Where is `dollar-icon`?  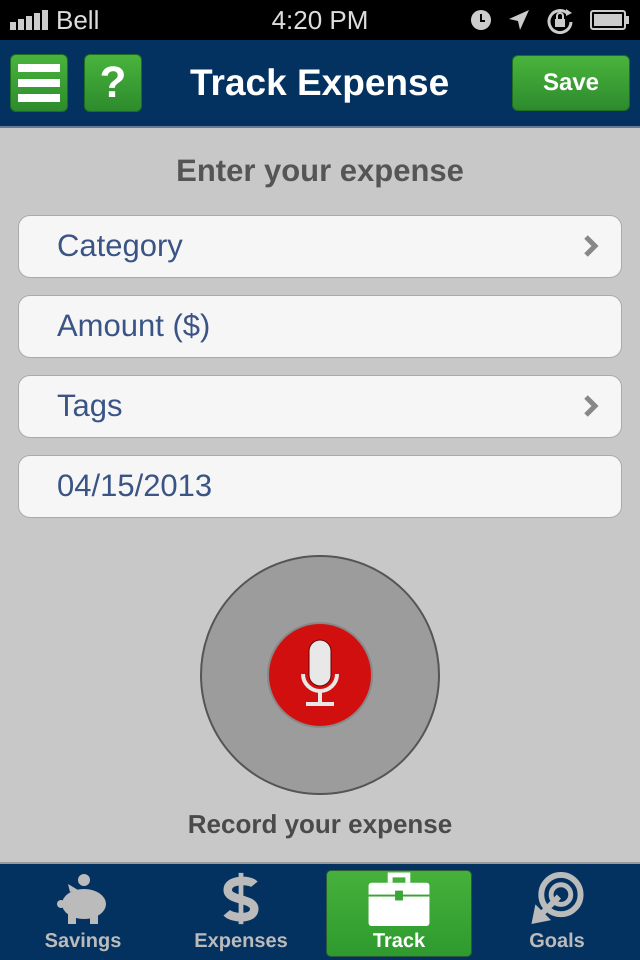 dollar-icon is located at coordinates (241, 898).